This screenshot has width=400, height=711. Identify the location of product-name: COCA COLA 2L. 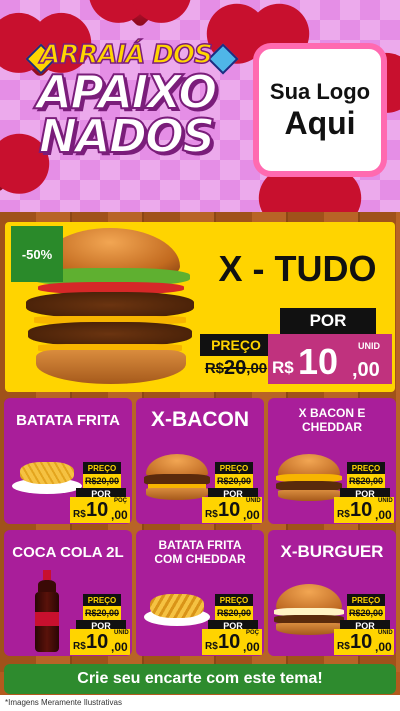
(68, 552).